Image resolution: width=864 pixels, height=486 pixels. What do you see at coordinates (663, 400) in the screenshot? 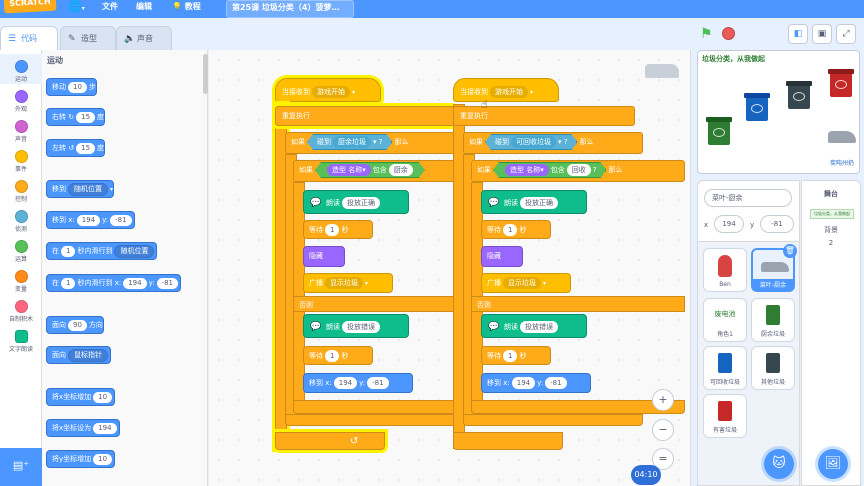
I see `zoom-in-button: +` at bounding box center [663, 400].